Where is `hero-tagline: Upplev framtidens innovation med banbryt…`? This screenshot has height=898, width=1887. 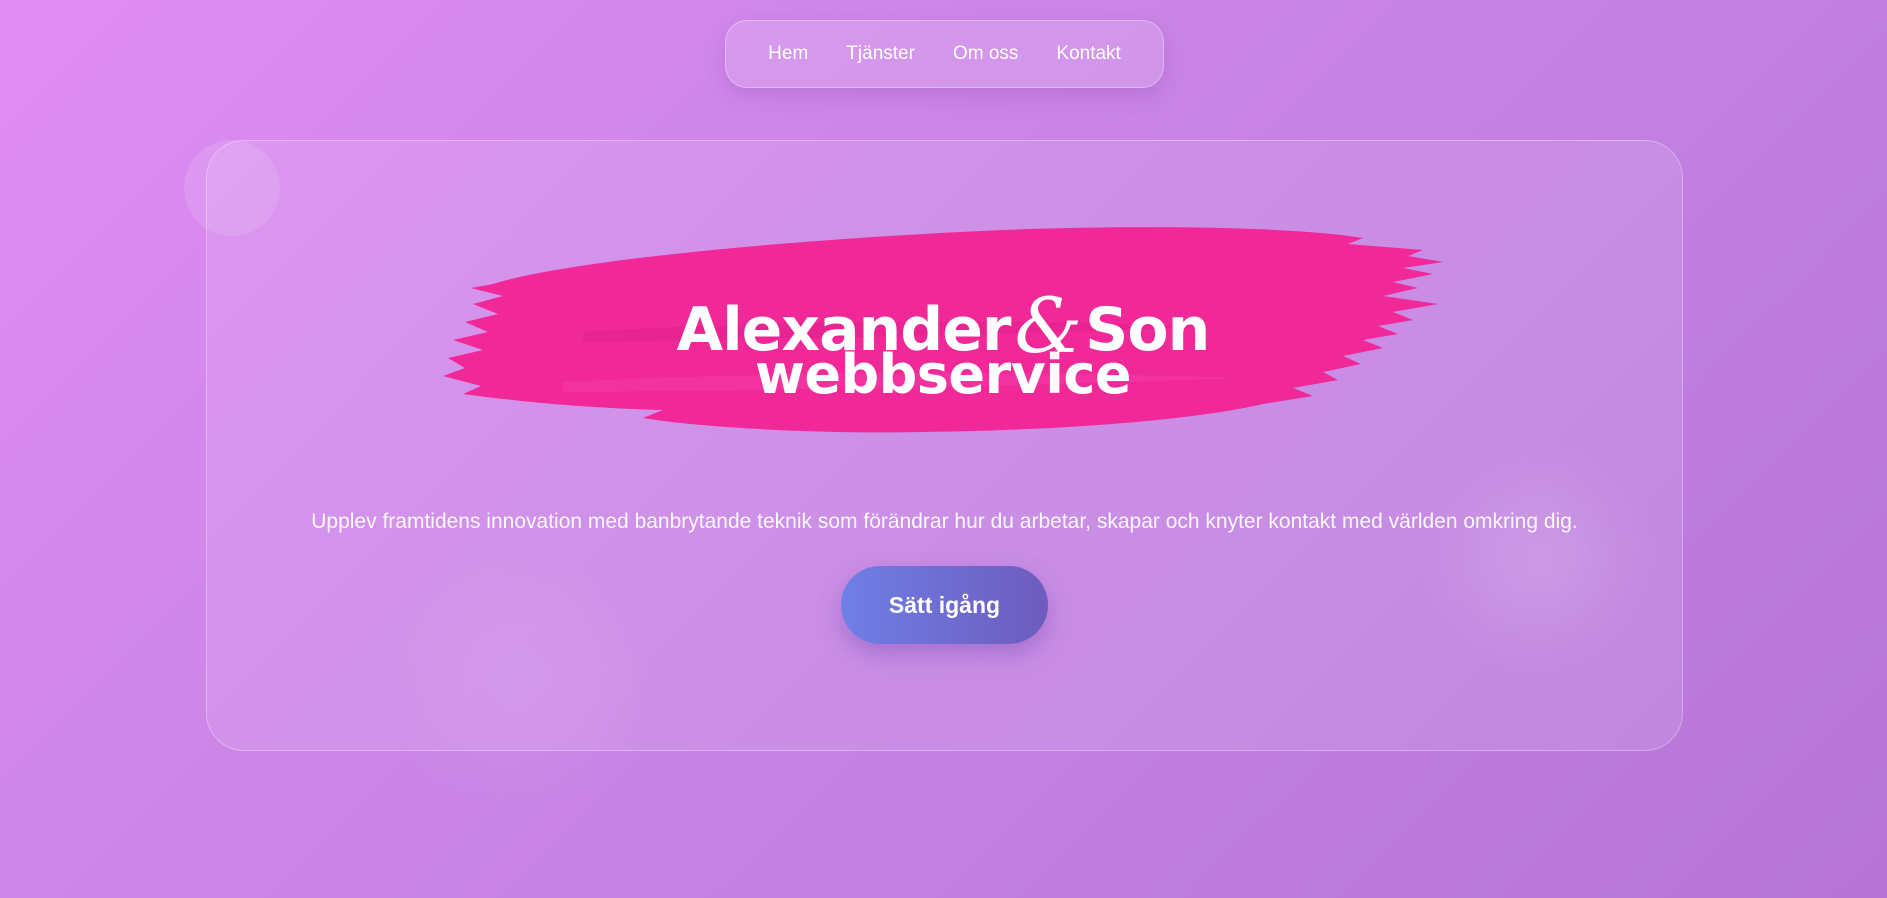
hero-tagline: Upplev framtidens innovation med banbryt… is located at coordinates (944, 521).